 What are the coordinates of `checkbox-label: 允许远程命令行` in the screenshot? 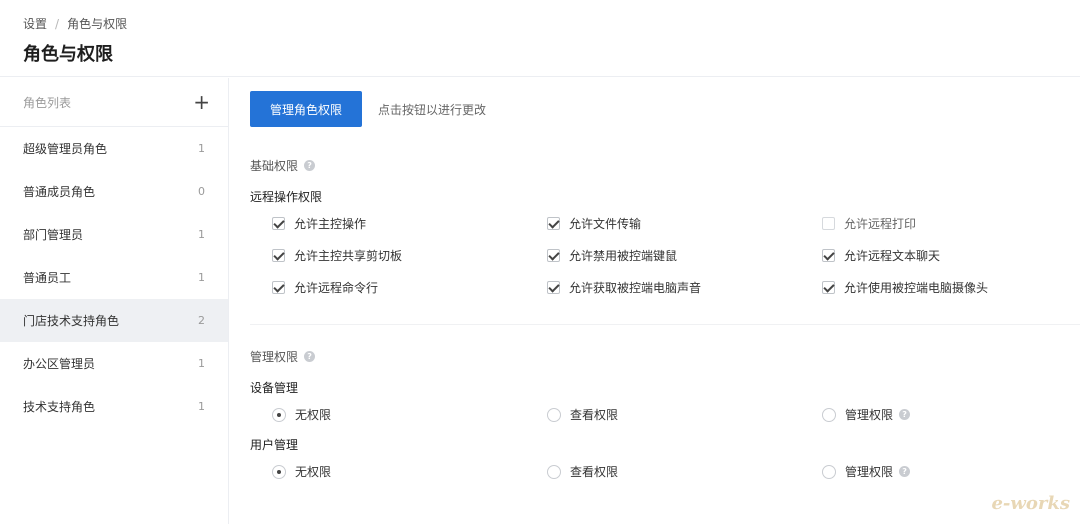 It's located at (336, 288).